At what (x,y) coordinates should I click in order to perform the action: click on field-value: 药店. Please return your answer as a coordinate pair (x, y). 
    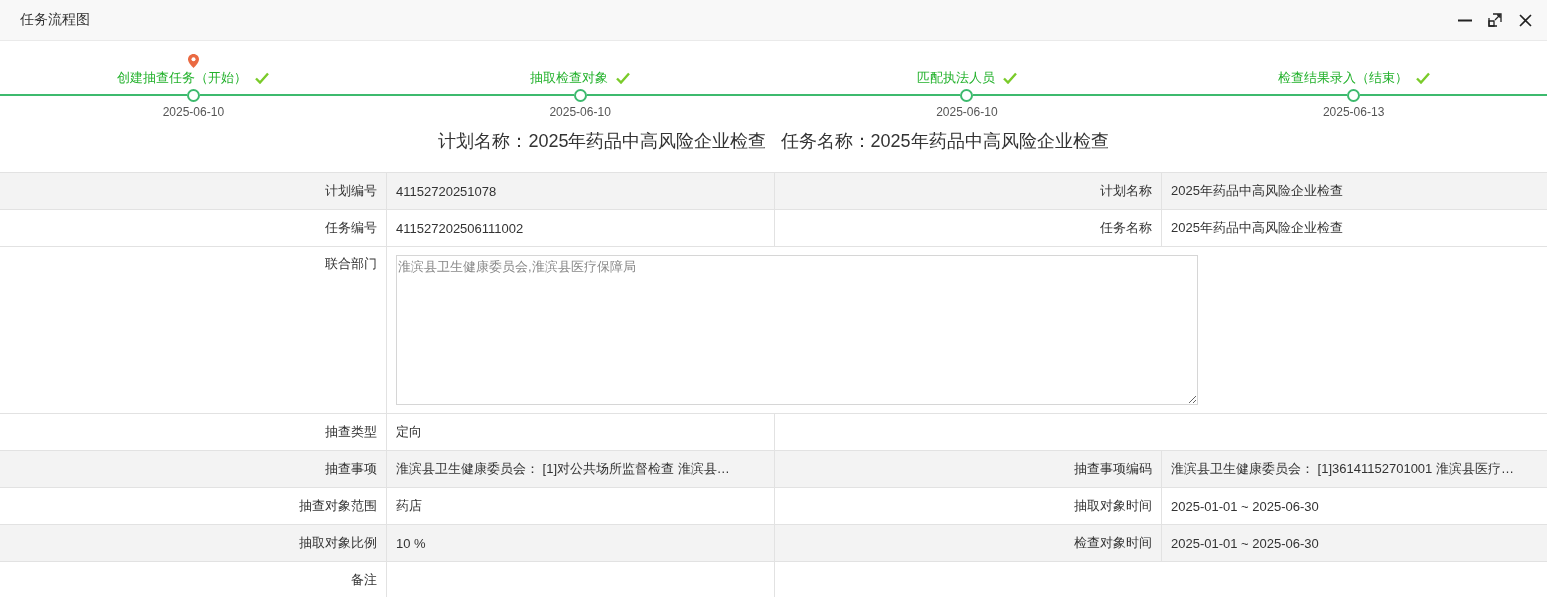
    Looking at the image, I should click on (409, 506).